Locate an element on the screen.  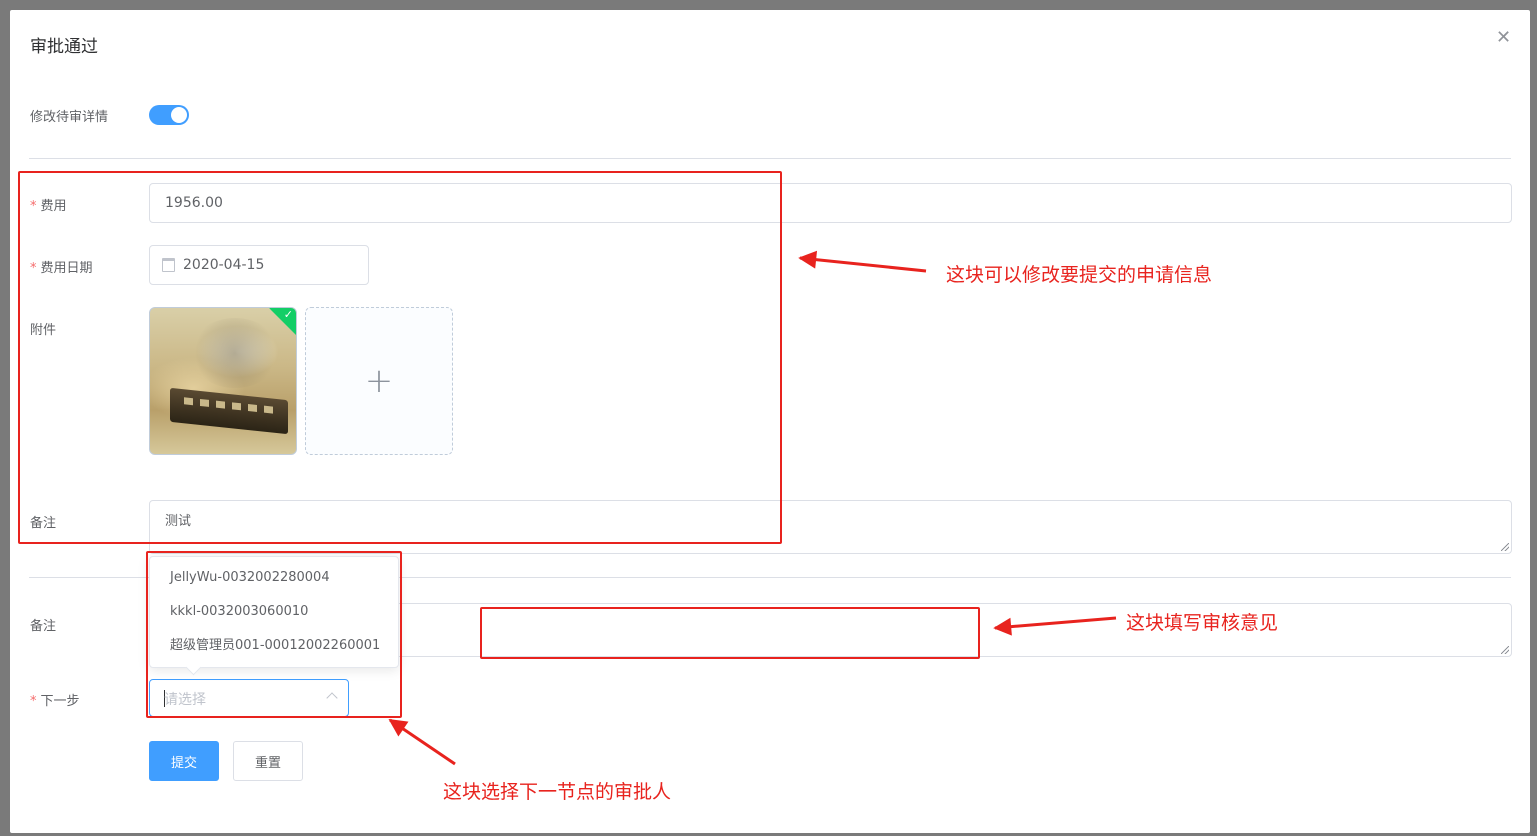
annotation-text-approver: 这块选择下一节点的审批人 is located at coordinates (557, 792).